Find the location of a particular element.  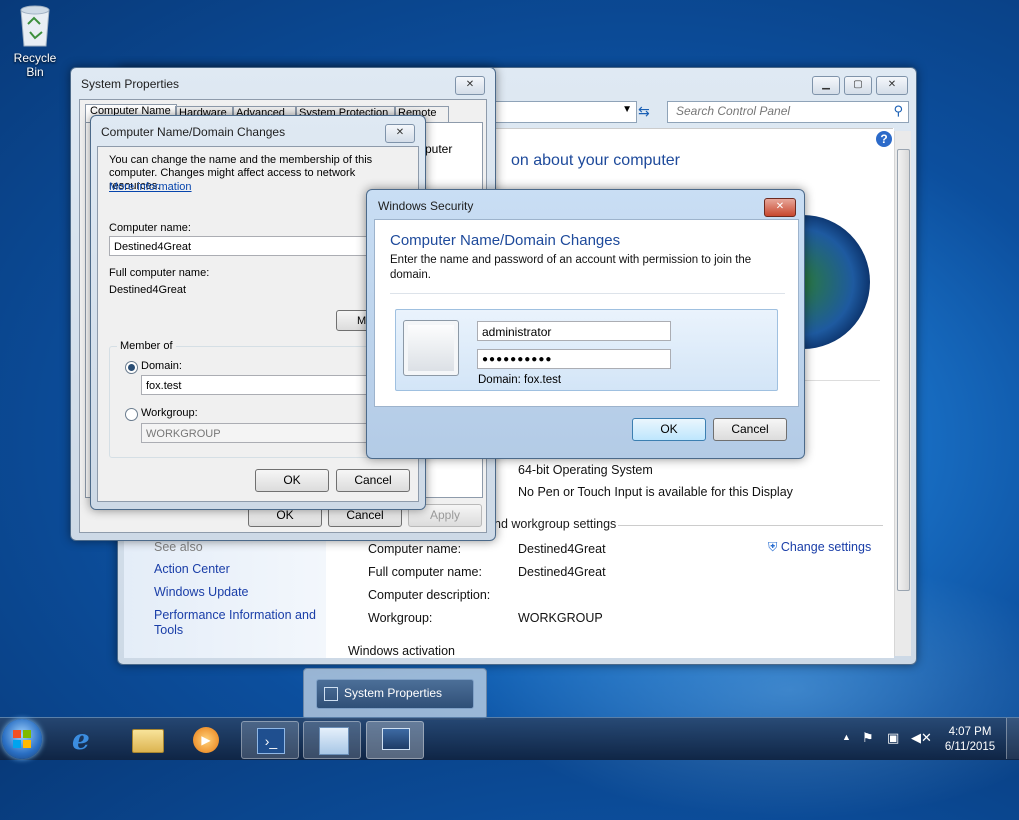

windows-update-link: Windows Update is located at coordinates (201, 592).